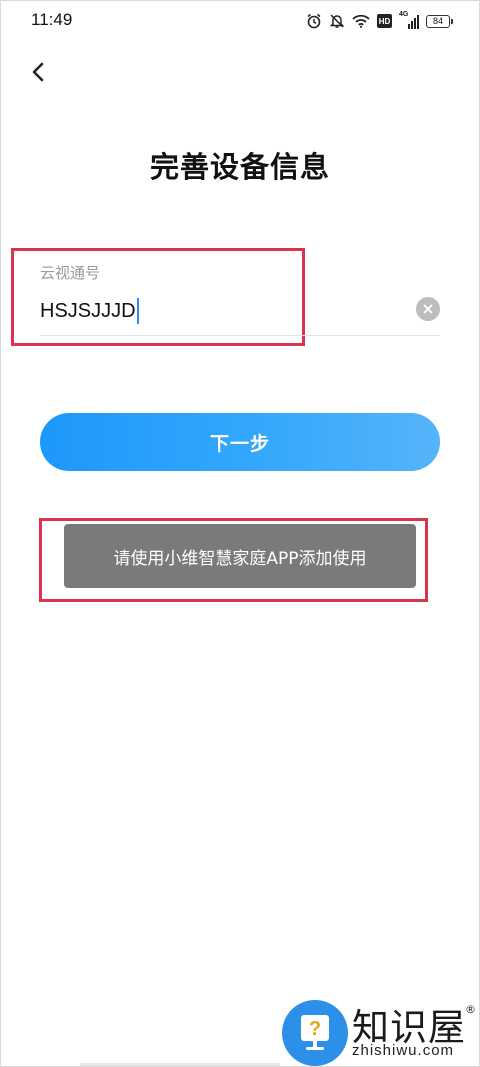 This screenshot has width=480, height=1067. Describe the element at coordinates (240, 556) in the screenshot. I see `toast-message: 请使用小维智慧家庭APP添加使用` at that location.